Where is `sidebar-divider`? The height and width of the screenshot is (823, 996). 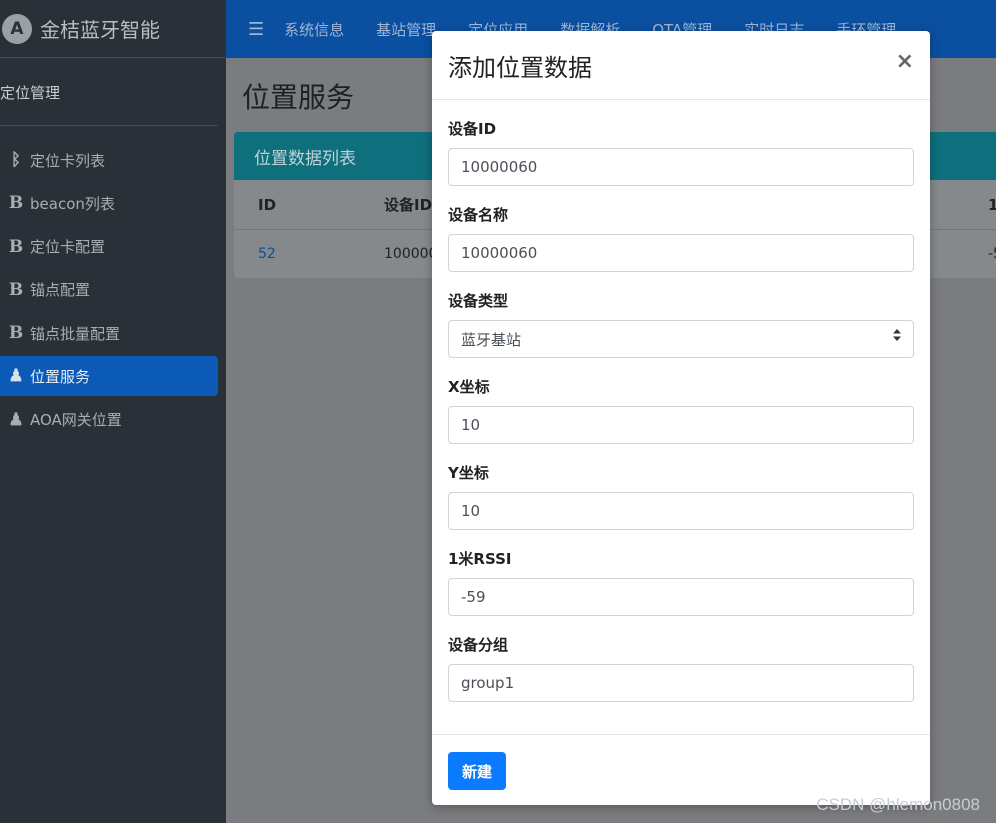
sidebar-divider is located at coordinates (109, 125).